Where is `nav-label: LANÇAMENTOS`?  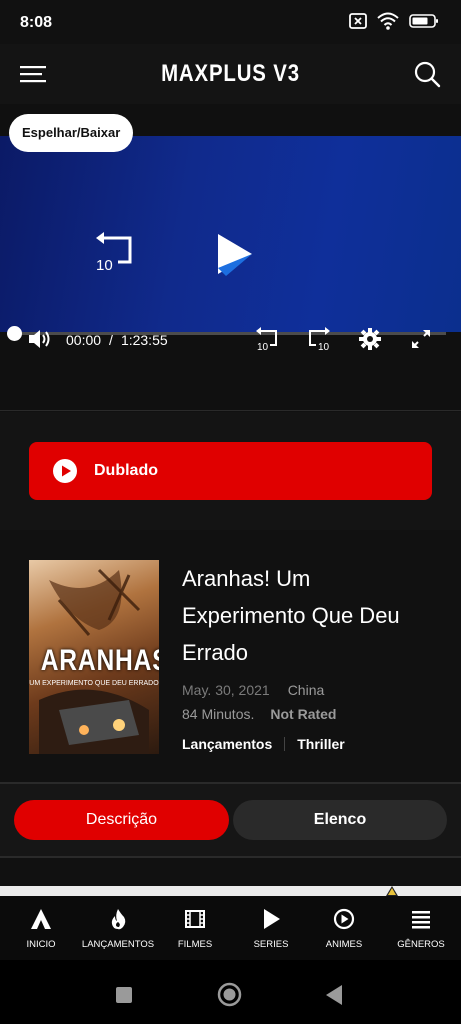
nav-label: LANÇAMENTOS is located at coordinates (118, 944).